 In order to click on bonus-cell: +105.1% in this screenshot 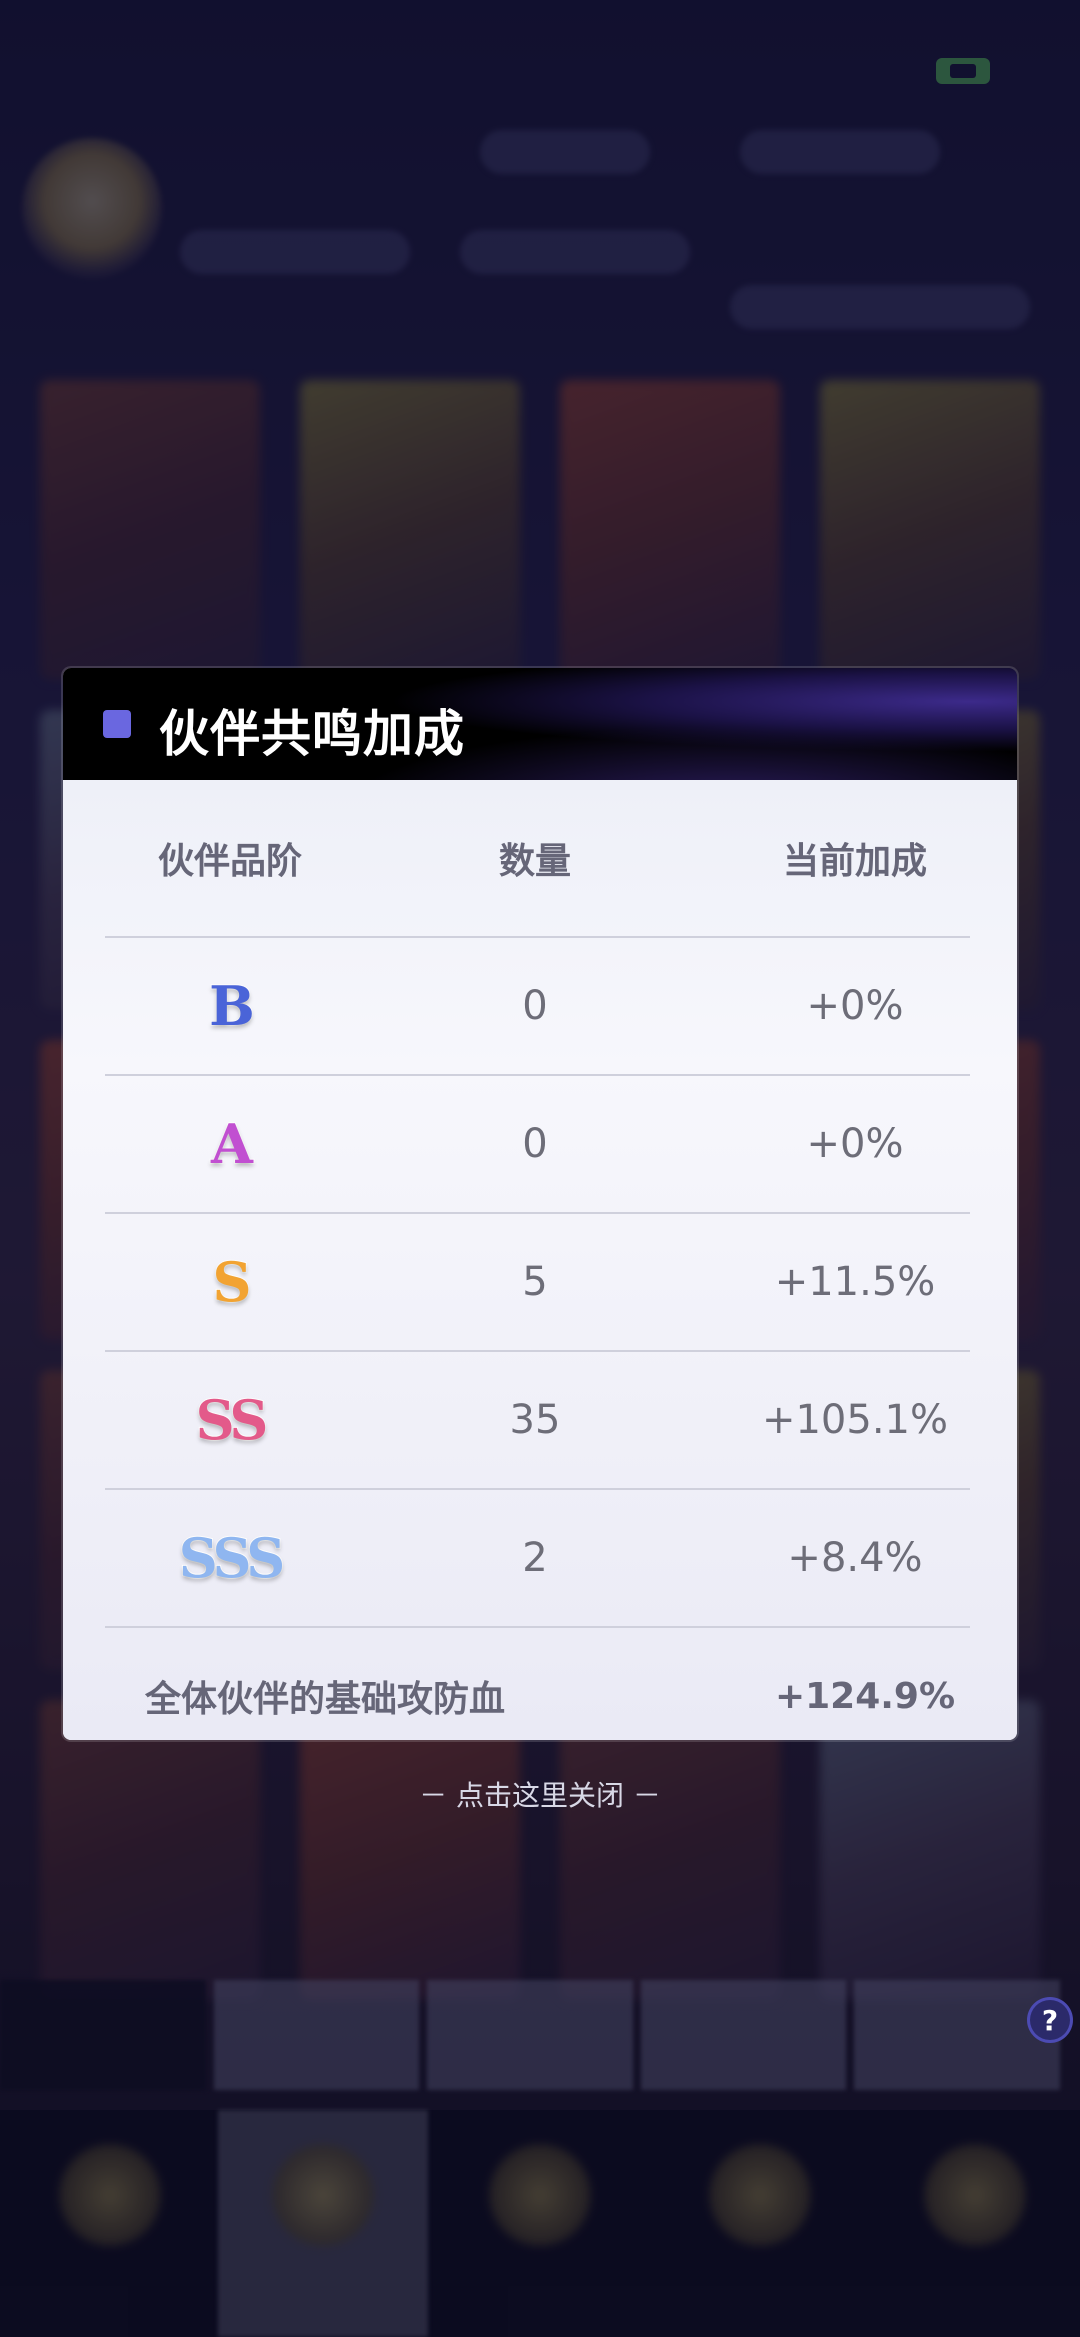, I will do `click(855, 1420)`.